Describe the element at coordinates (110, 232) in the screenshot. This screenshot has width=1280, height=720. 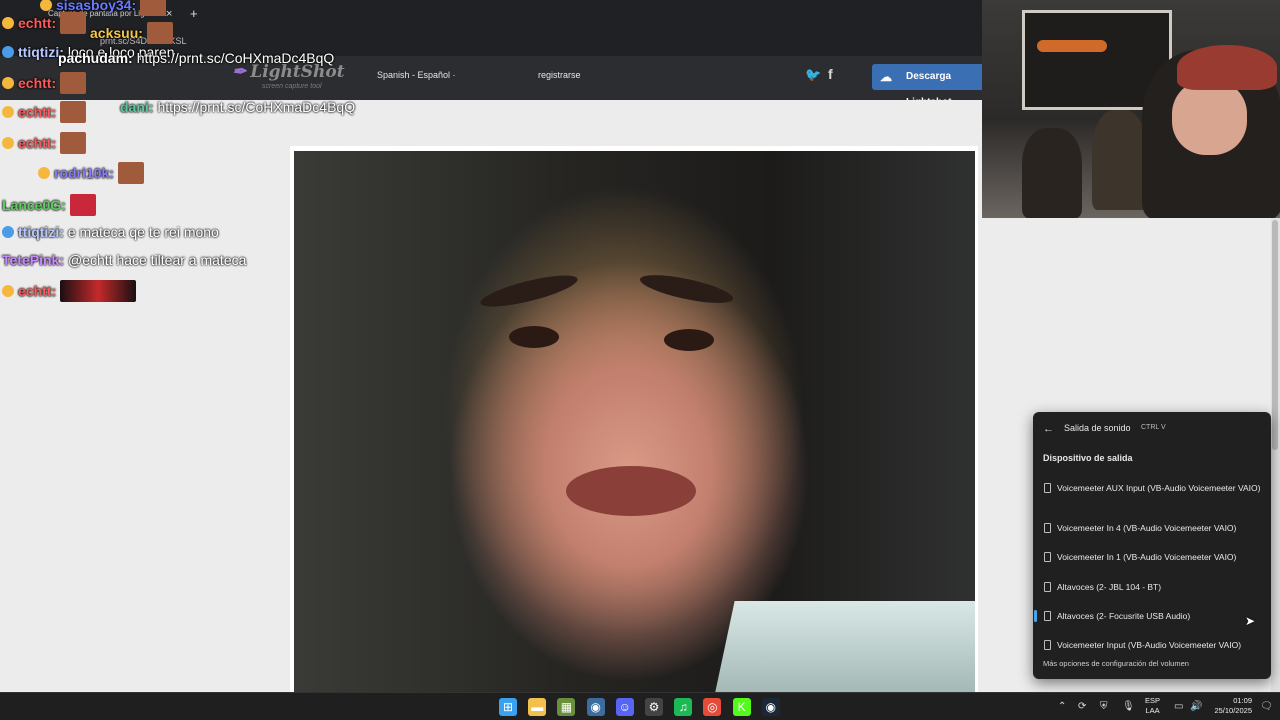
I see `chat-message: ttiqtizi: e mateca qe te rei mono` at that location.